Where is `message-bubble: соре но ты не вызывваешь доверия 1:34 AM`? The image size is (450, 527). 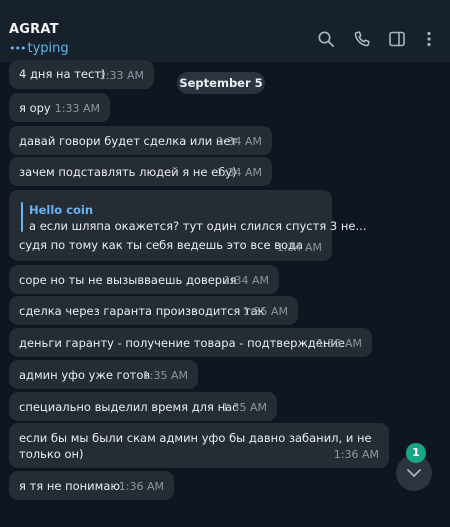
message-bubble: соре но ты не вызывваешь доверия 1:34 AM is located at coordinates (144, 279).